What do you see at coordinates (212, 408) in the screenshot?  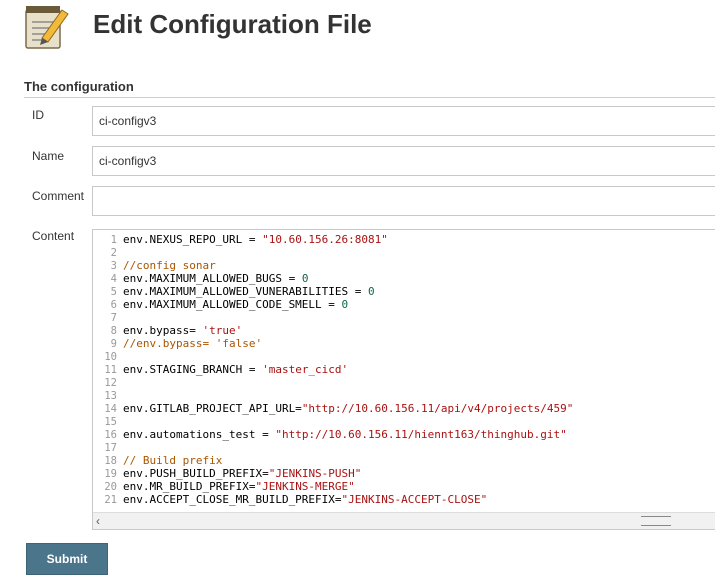 I see `code-token: env.GITLAB_PROJECT_API_URL=` at bounding box center [212, 408].